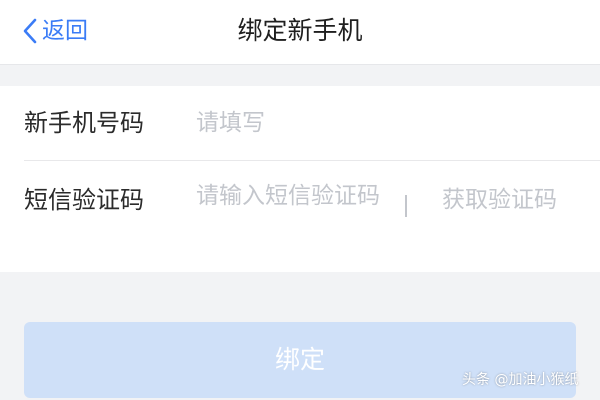  What do you see at coordinates (84, 200) in the screenshot?
I see `sms-code-label: 短信验证码` at bounding box center [84, 200].